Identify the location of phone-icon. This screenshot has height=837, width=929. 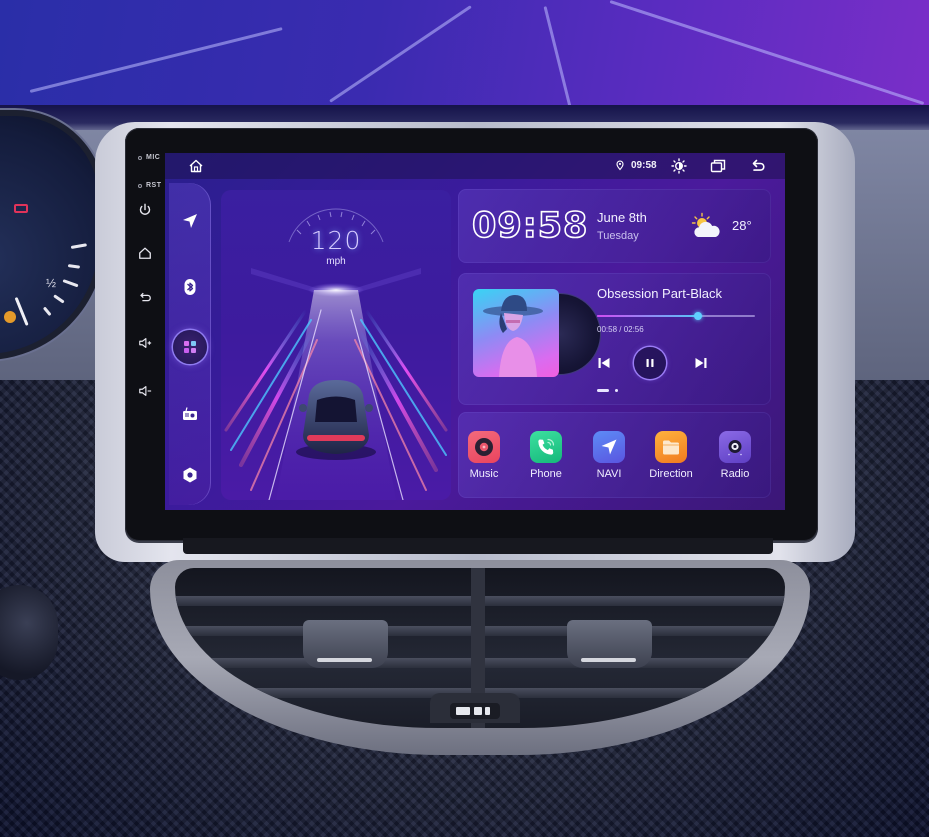
(546, 446).